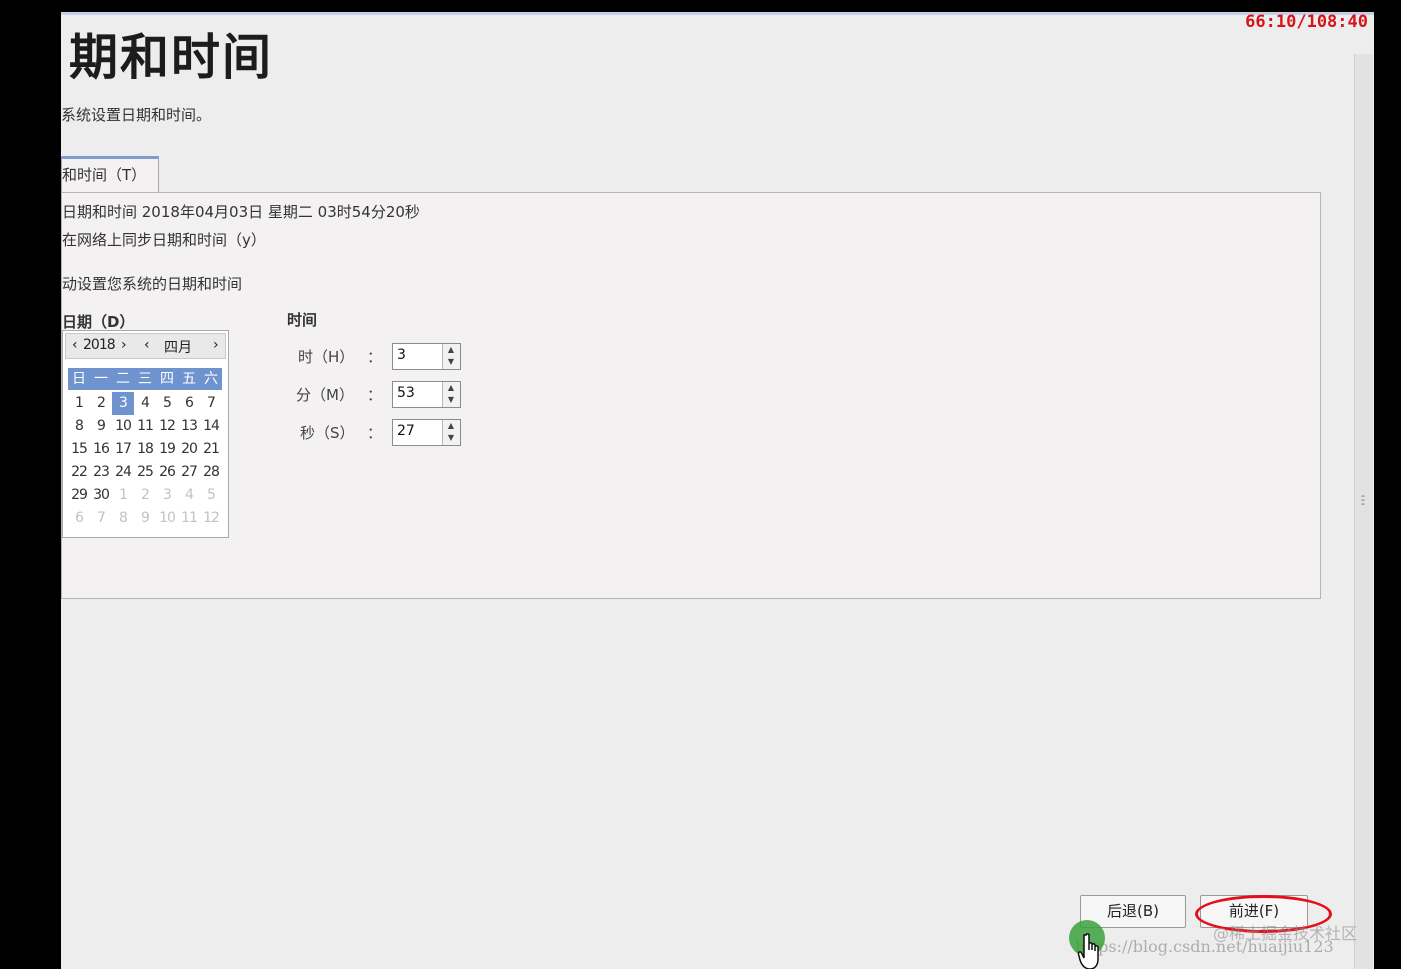 The height and width of the screenshot is (969, 1401). I want to click on calendar-day-selected: 3, so click(123, 403).